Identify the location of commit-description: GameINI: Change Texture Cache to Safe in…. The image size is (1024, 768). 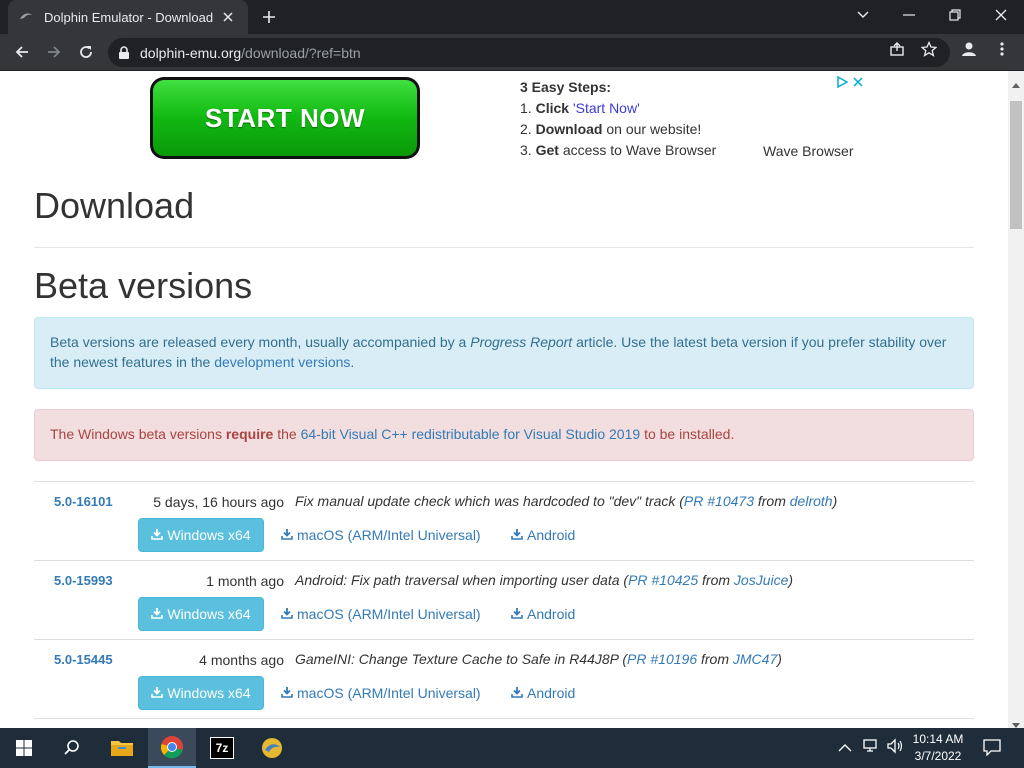
(538, 659).